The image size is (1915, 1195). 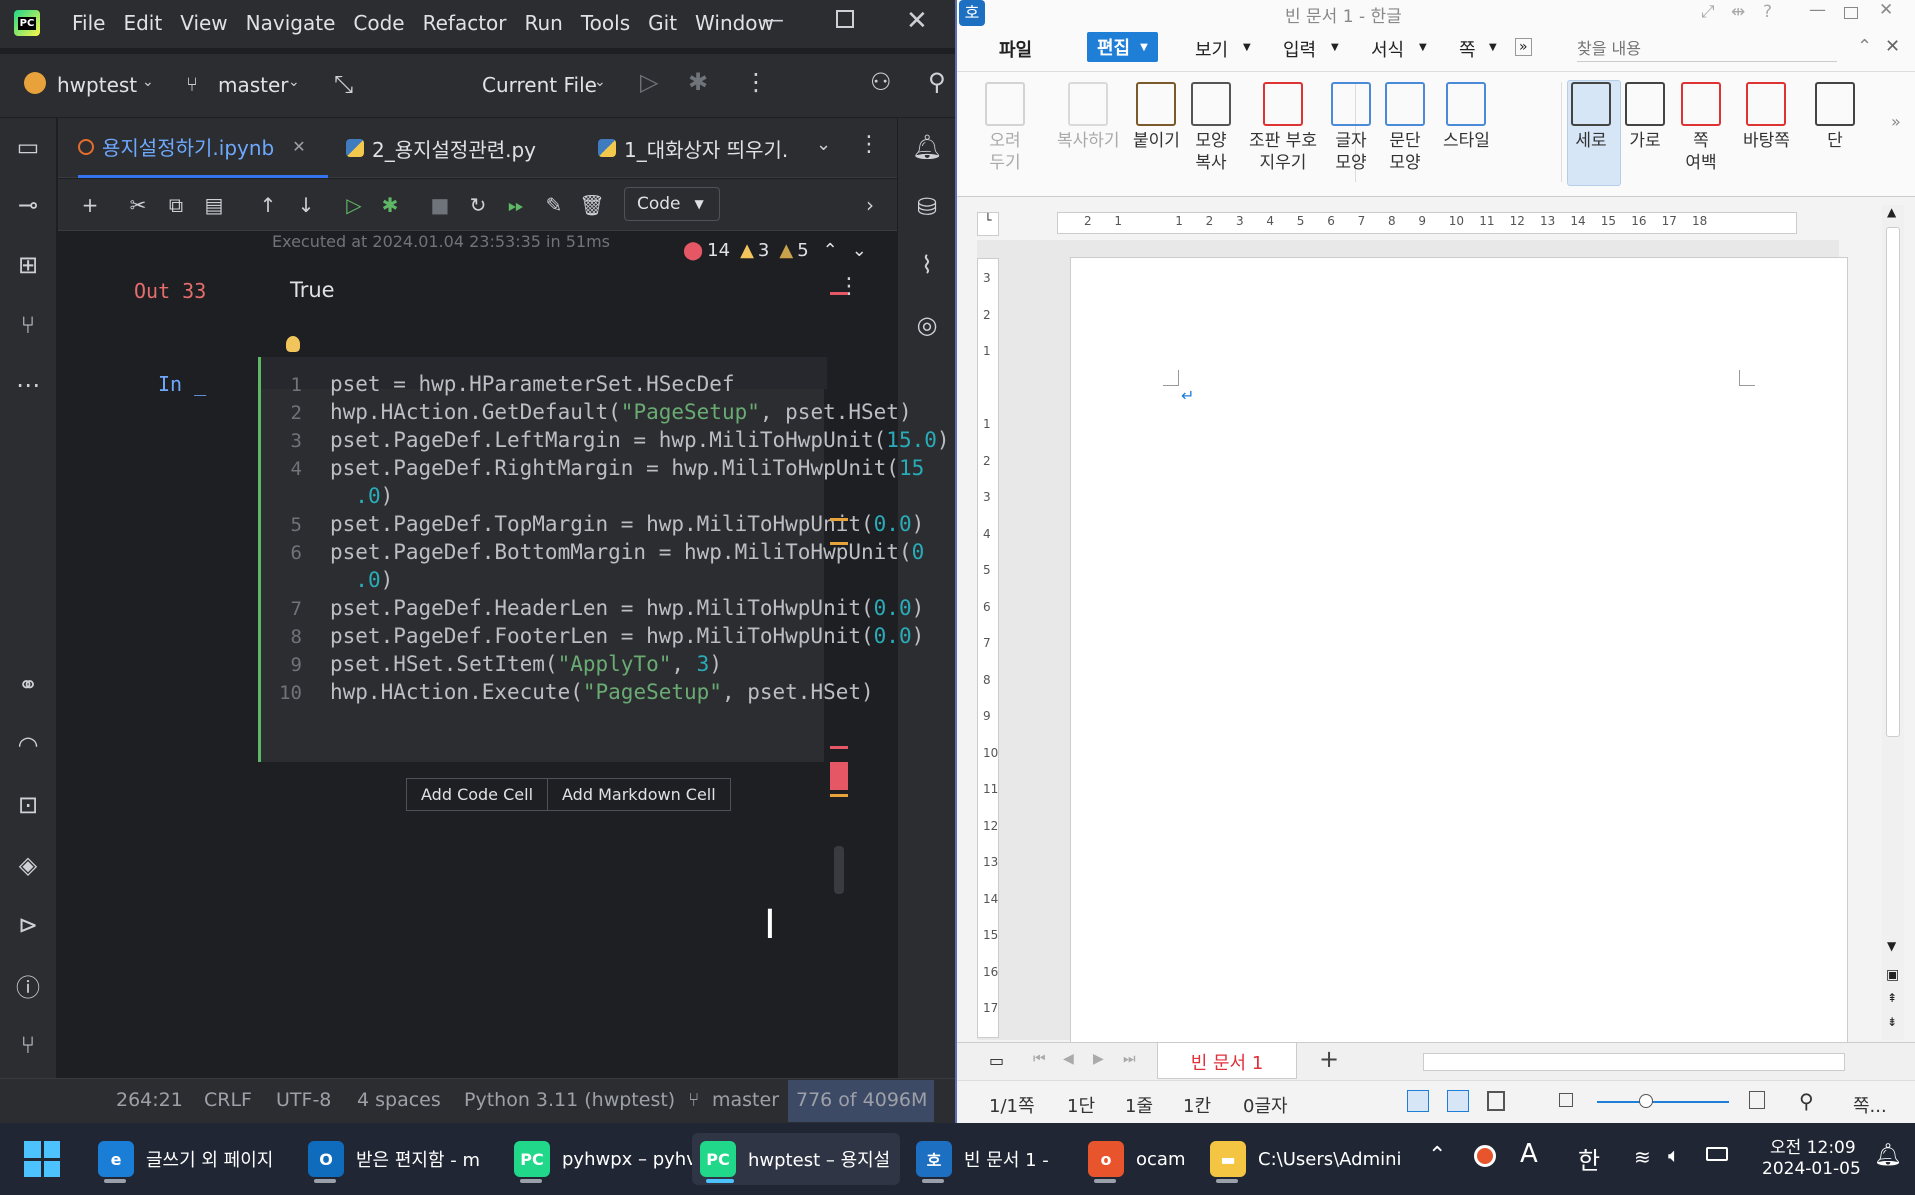 What do you see at coordinates (1767, 12) in the screenshot?
I see `help-icon: ?` at bounding box center [1767, 12].